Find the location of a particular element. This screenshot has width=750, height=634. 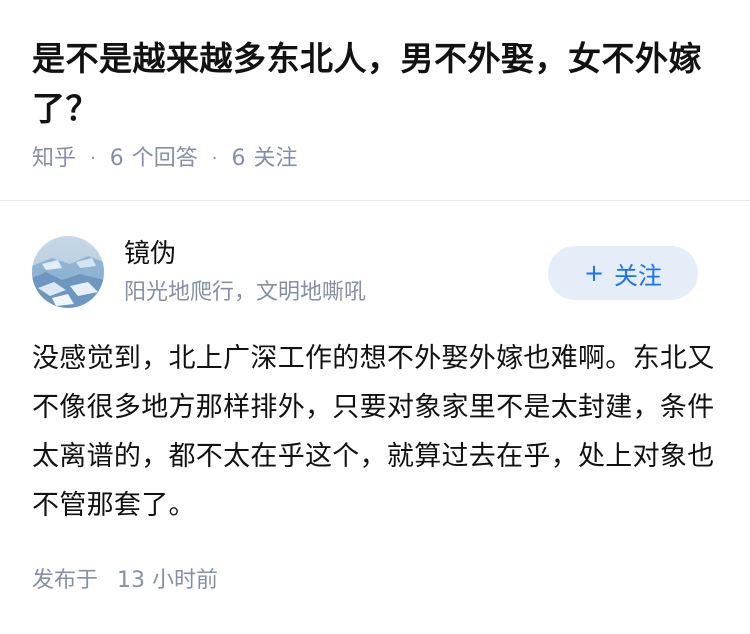

published-time: 13 小时前 is located at coordinates (168, 580).